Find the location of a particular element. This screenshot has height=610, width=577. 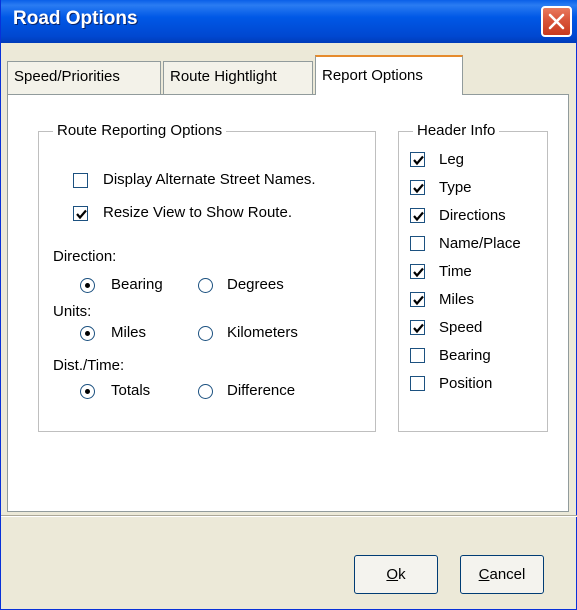

close-button is located at coordinates (556, 21).